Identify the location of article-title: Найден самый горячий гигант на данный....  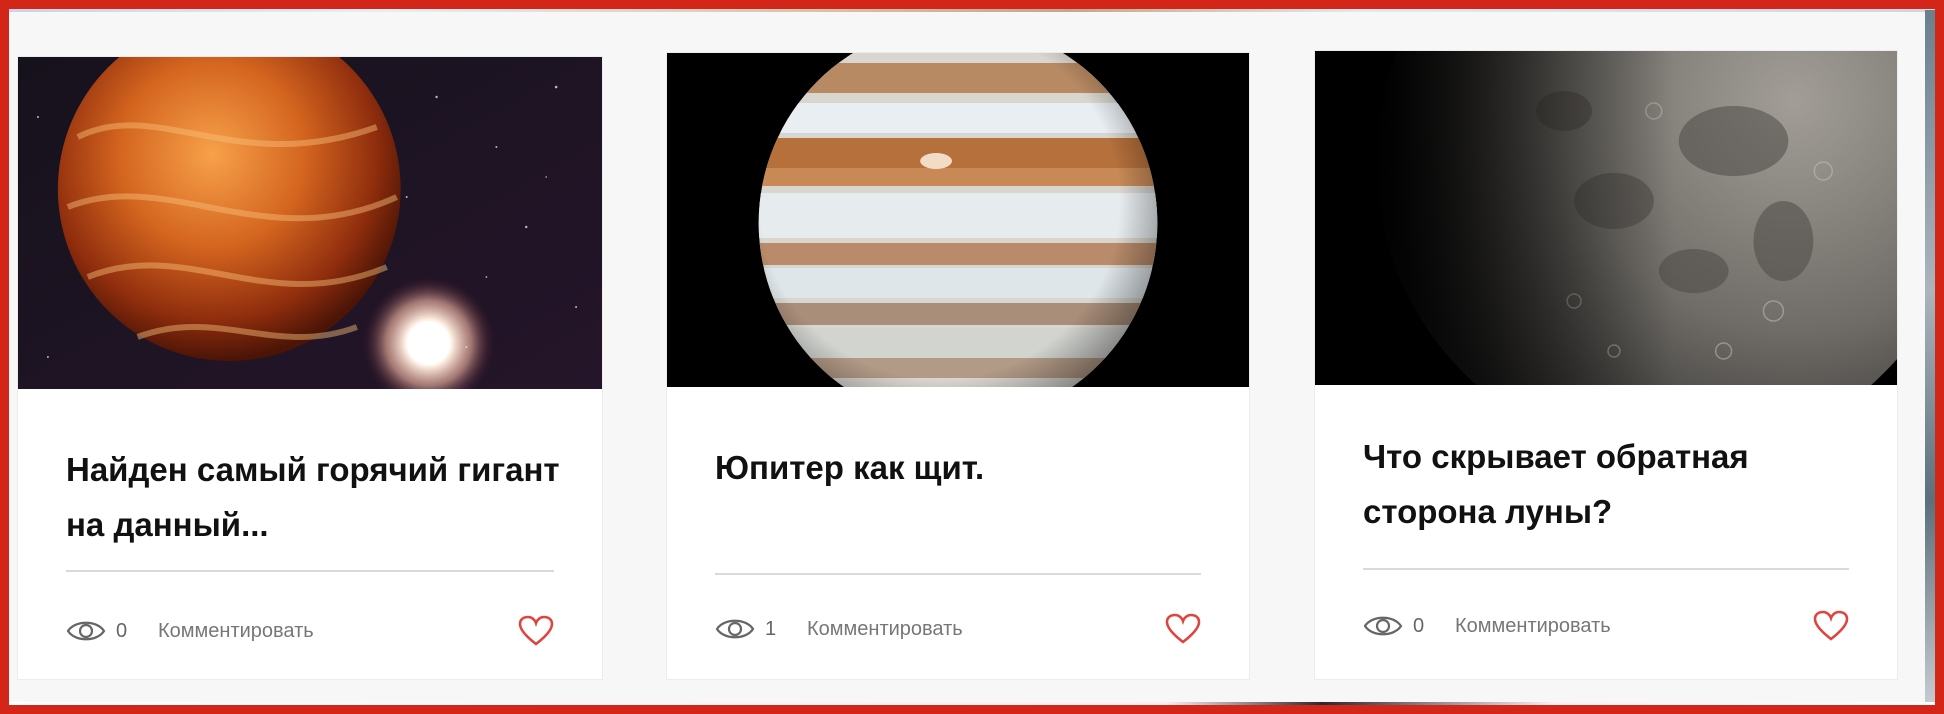
(314, 497).